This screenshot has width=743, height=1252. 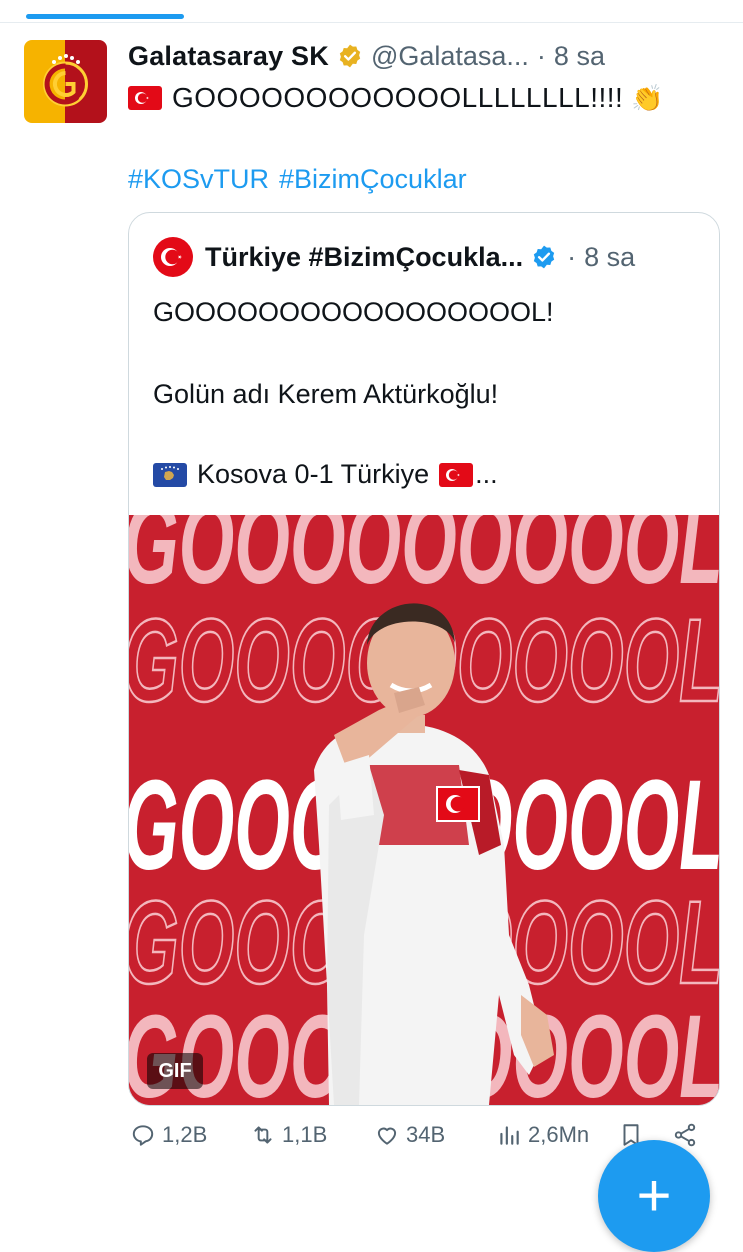 I want to click on galatasaray-logo, so click(x=65, y=81).